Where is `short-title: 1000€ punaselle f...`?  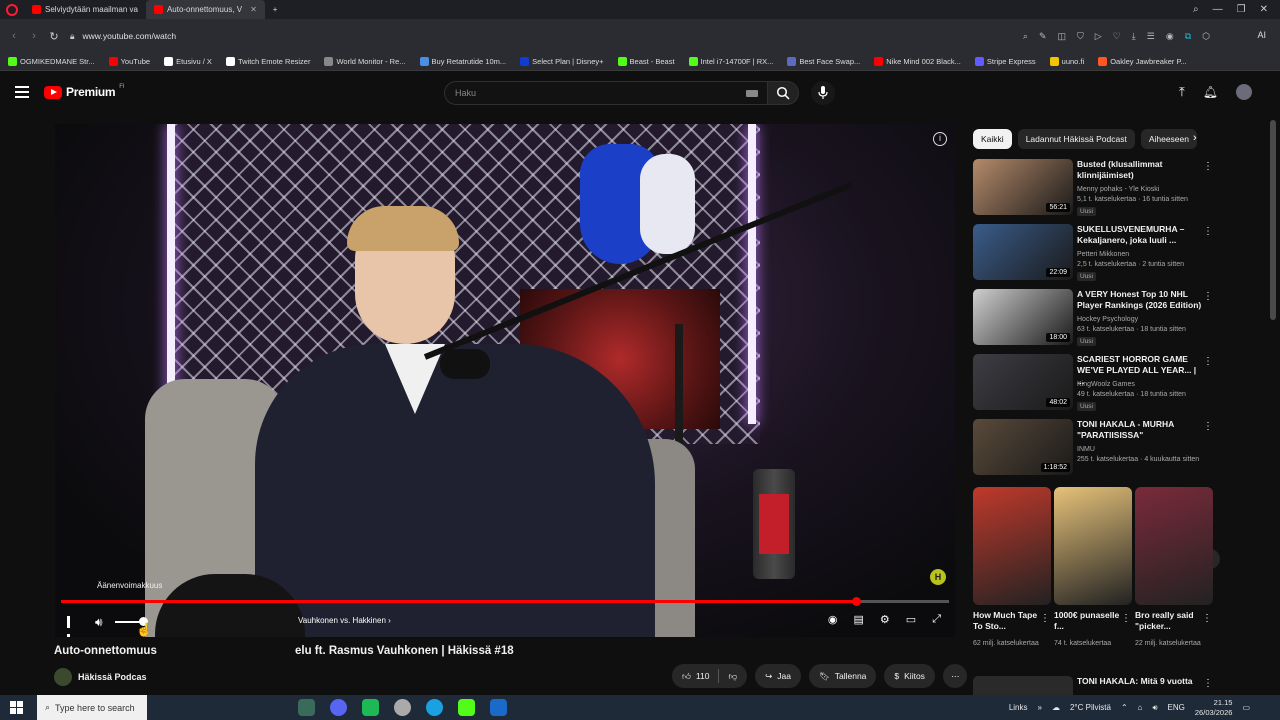
short-title: 1000€ punaselle f... is located at coordinates (1088, 621).